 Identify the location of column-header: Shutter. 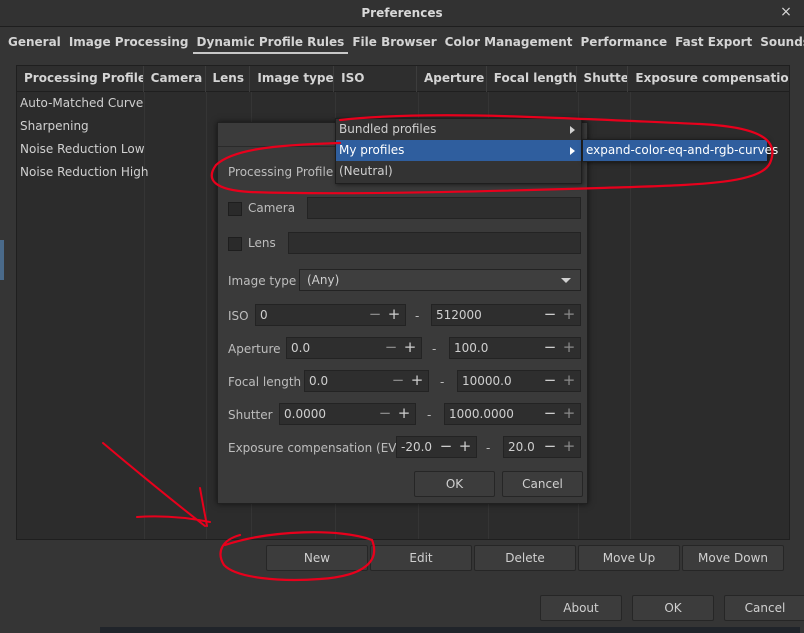
(603, 79).